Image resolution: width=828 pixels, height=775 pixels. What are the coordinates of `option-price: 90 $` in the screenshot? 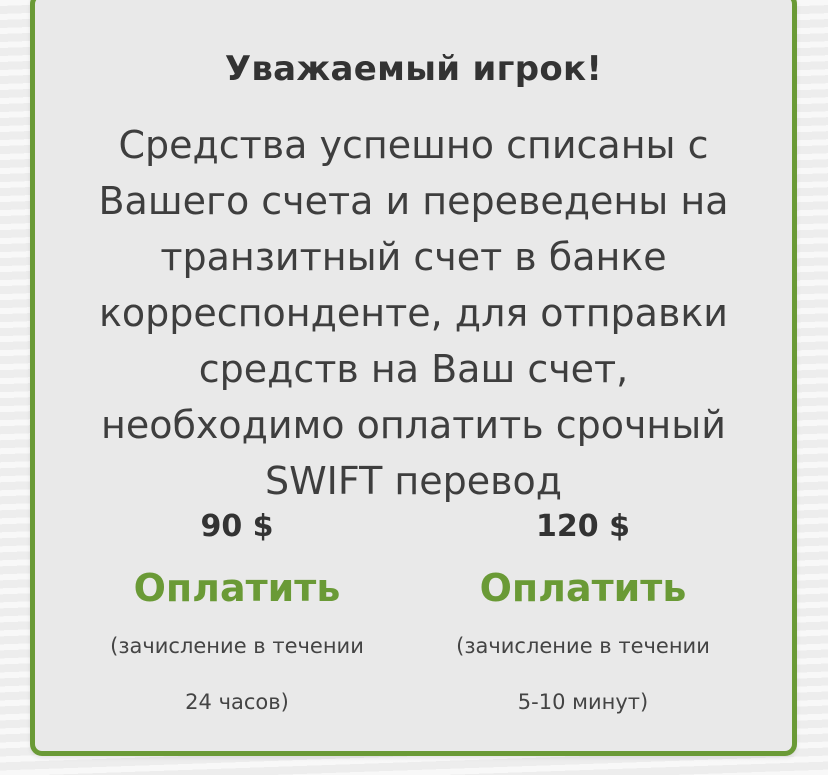 It's located at (237, 526).